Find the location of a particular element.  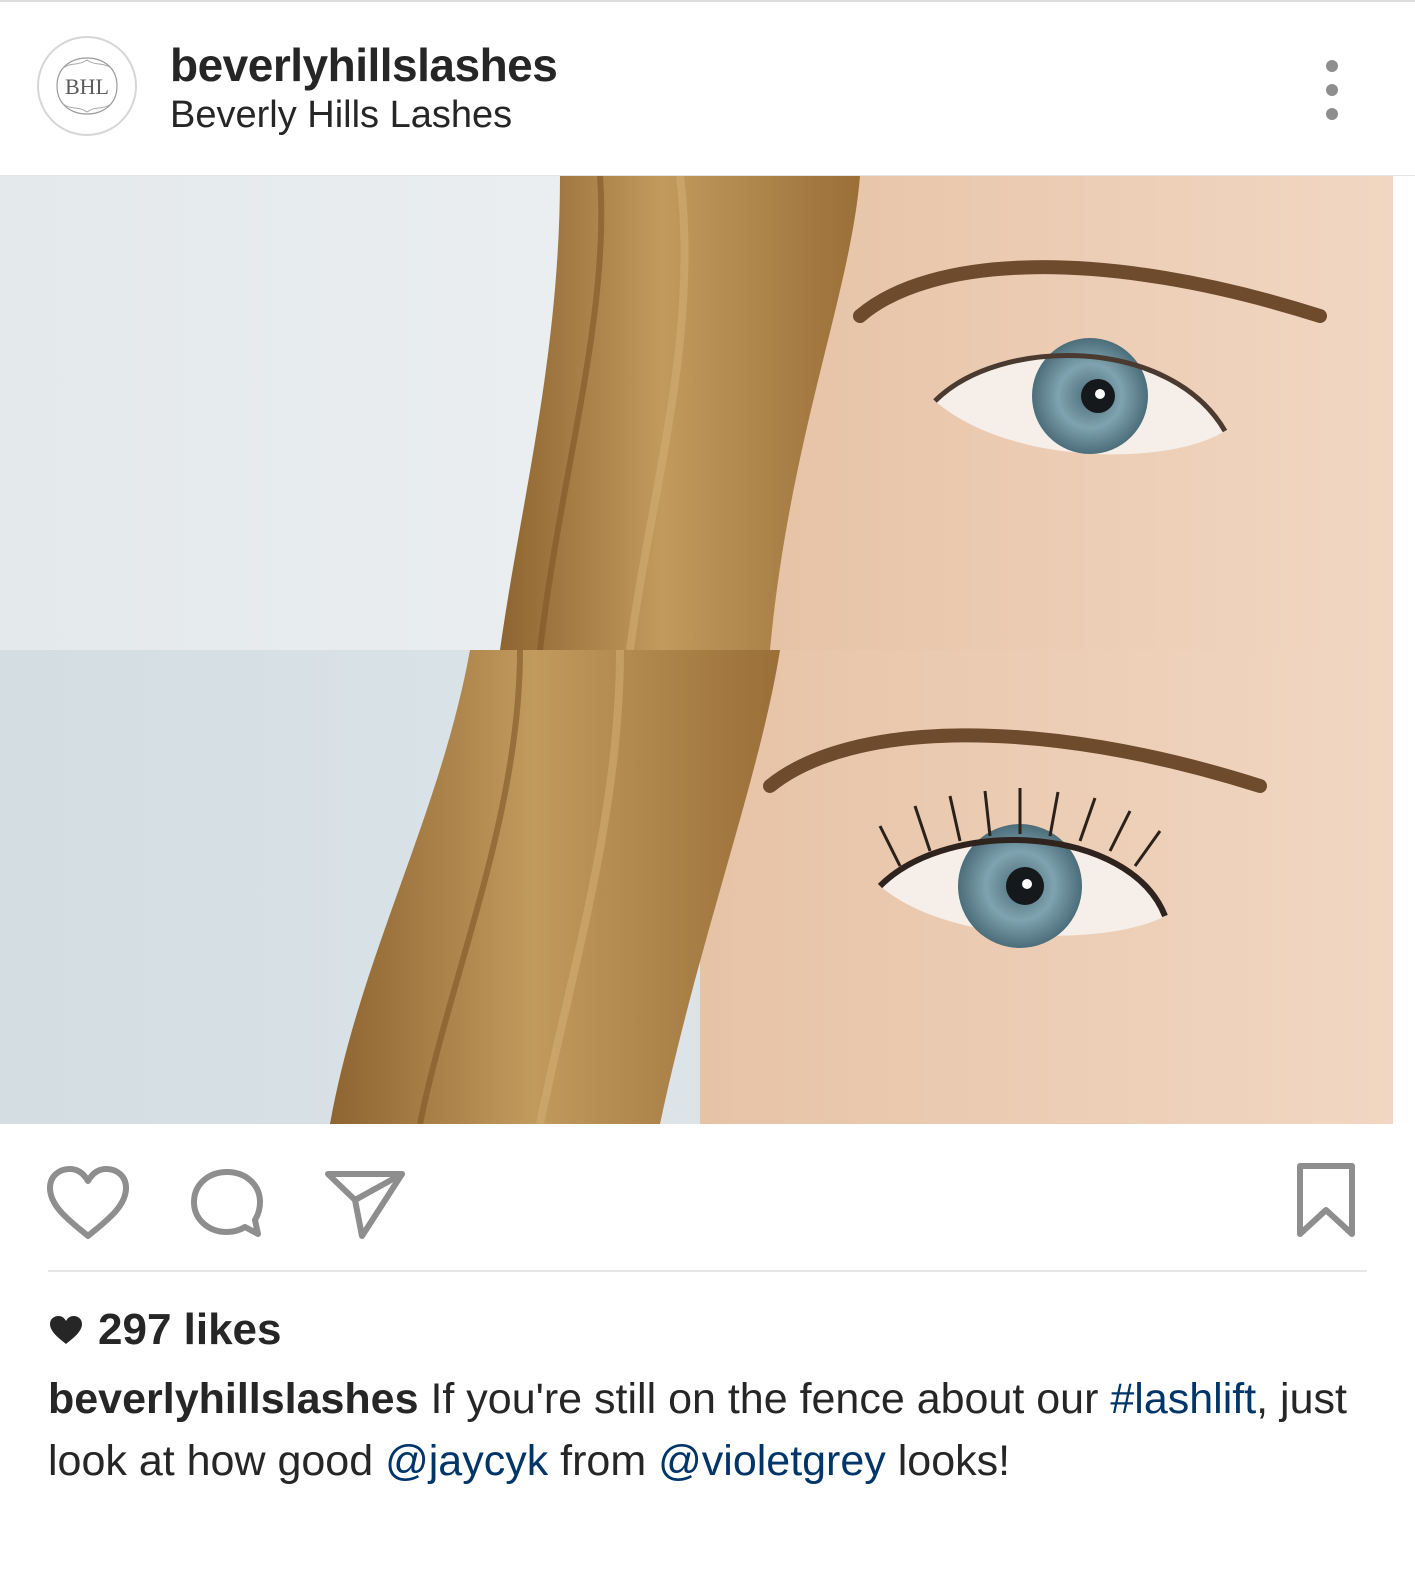

hashtag-link: #lashlift is located at coordinates (1183, 1399).